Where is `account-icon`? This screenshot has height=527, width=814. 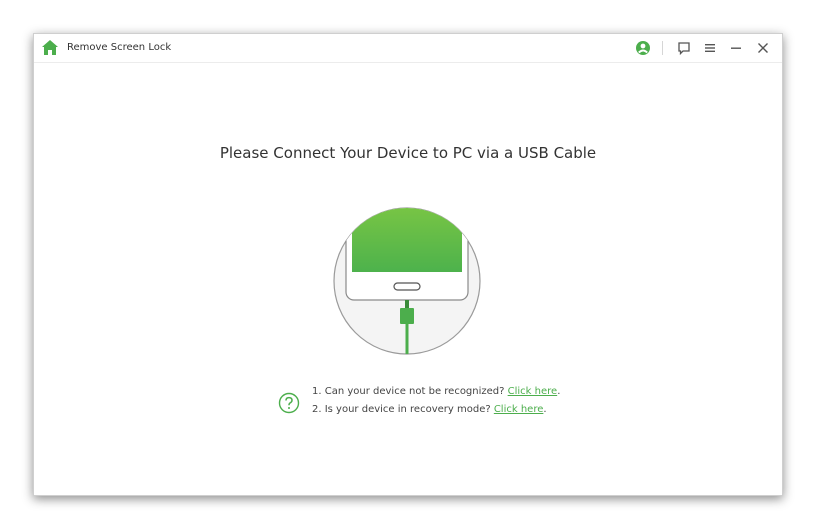
account-icon is located at coordinates (643, 48).